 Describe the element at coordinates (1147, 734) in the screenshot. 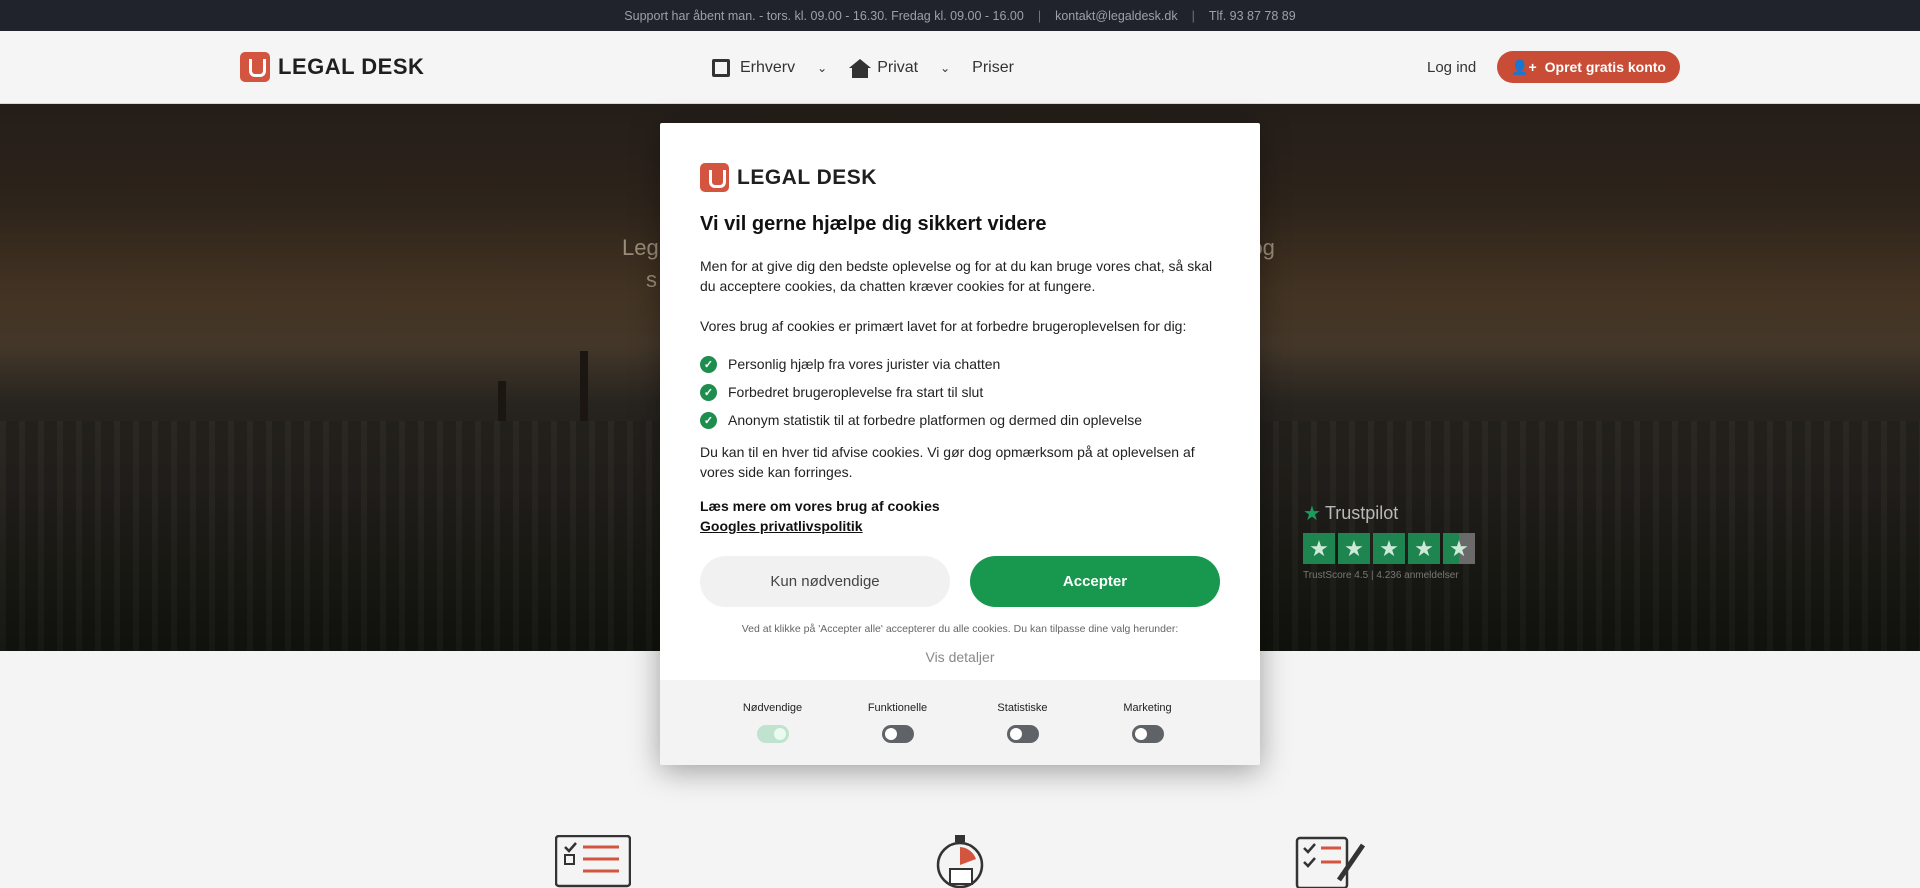

I see `marketing-toggle` at that location.